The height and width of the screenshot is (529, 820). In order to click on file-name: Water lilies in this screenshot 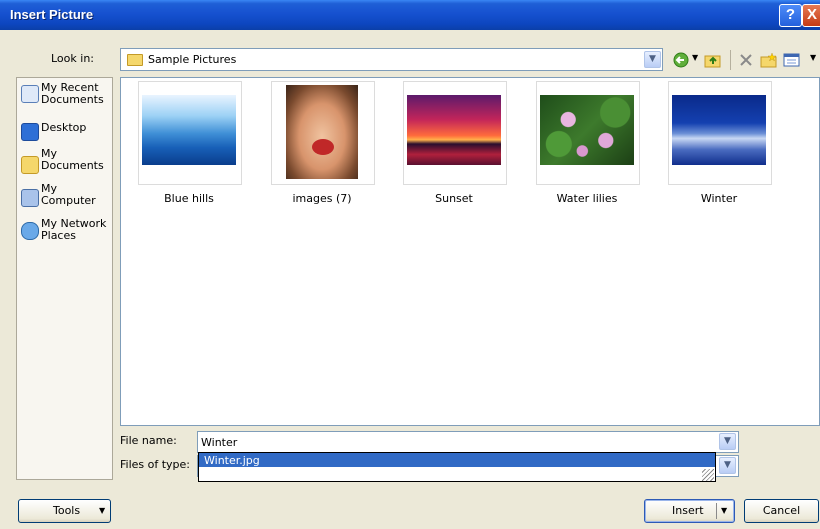, I will do `click(587, 198)`.